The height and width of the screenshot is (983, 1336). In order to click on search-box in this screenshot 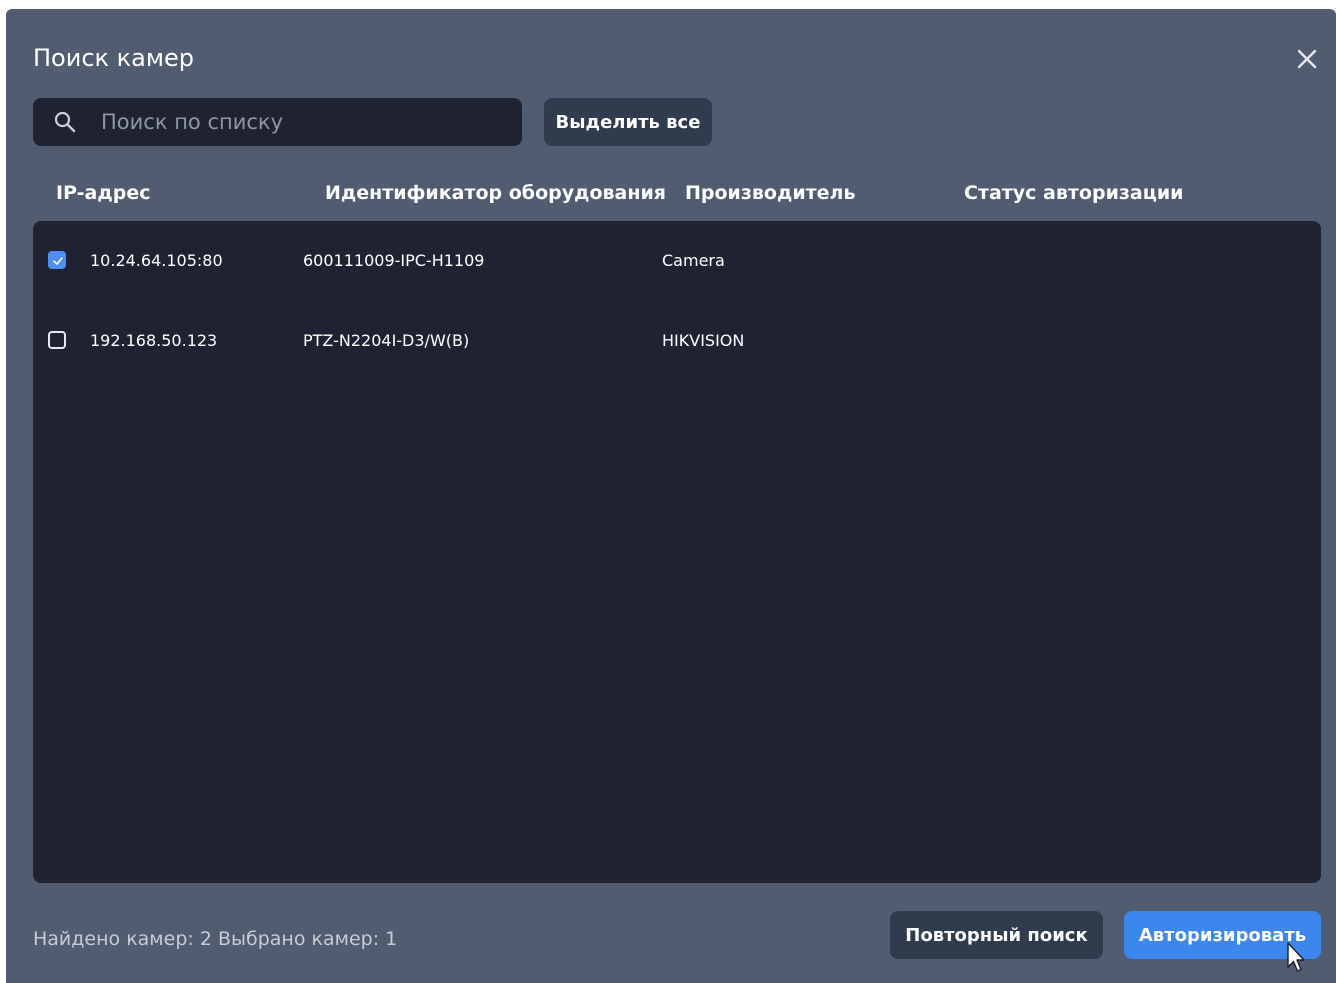, I will do `click(277, 122)`.